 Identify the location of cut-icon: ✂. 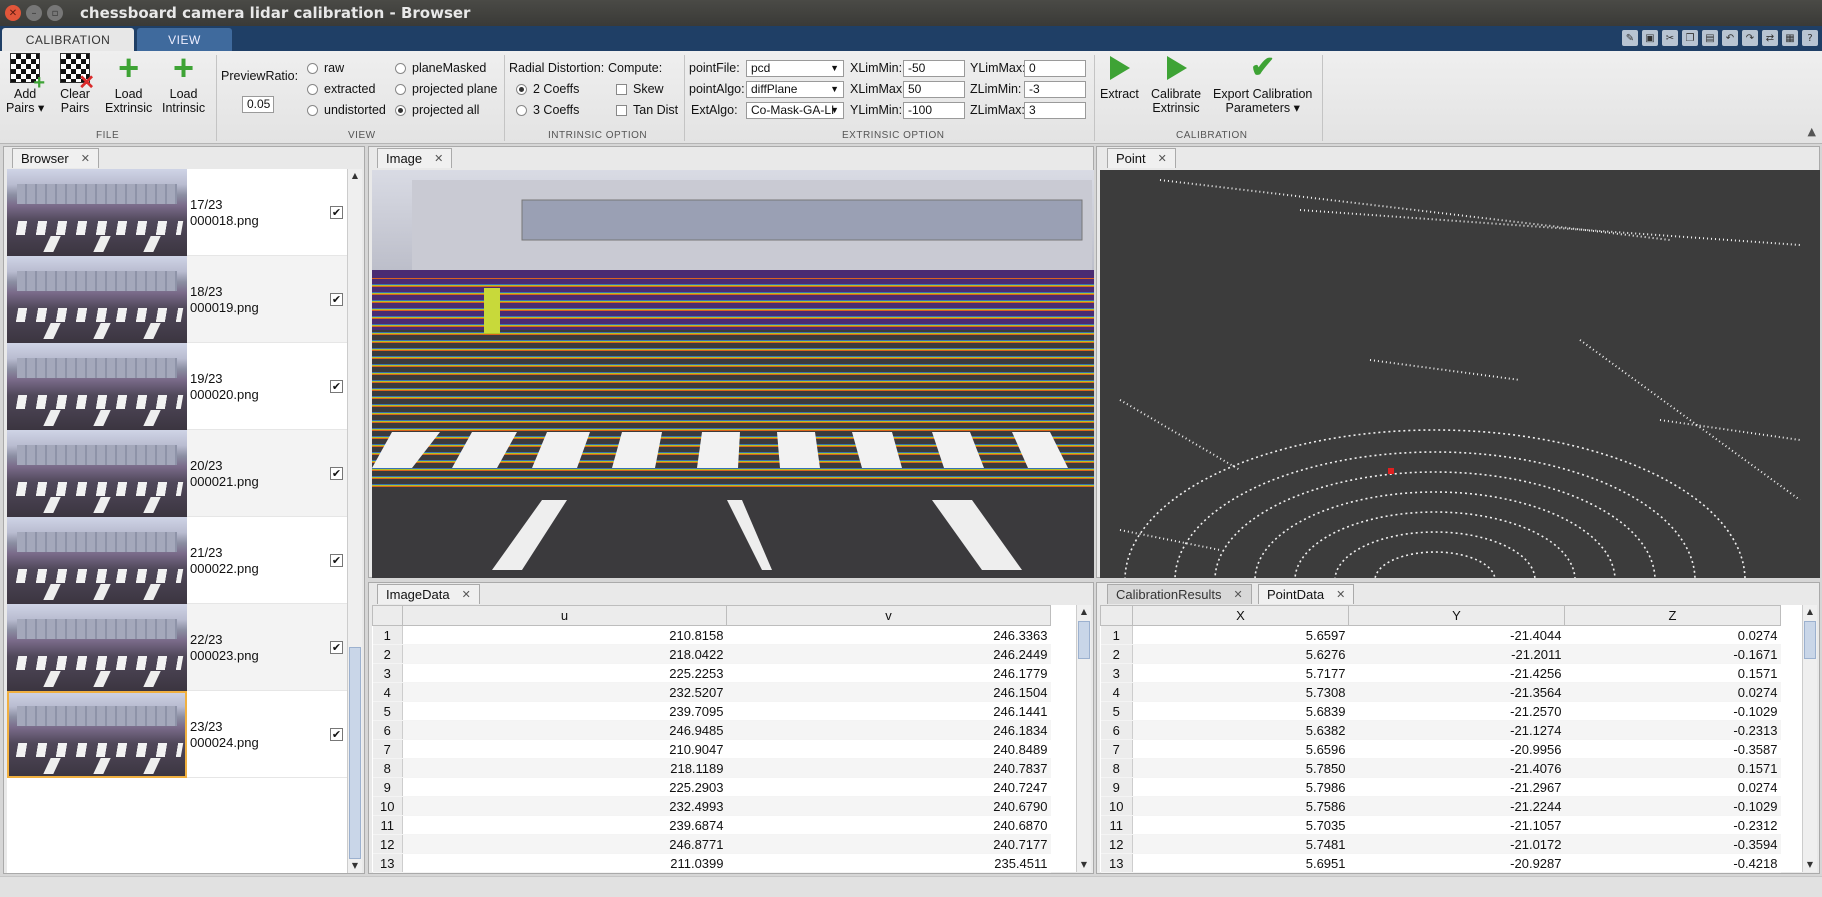
(1670, 38).